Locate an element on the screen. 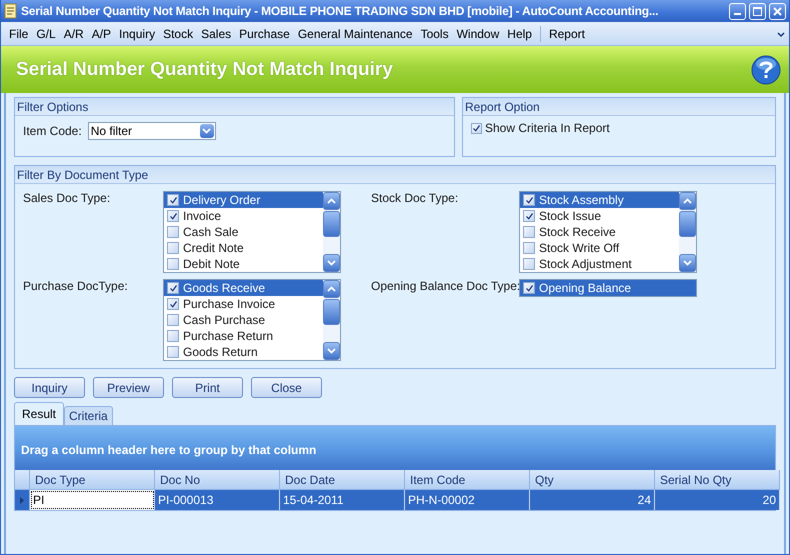 This screenshot has width=790, height=555. item-label: Delivery Order is located at coordinates (221, 200).